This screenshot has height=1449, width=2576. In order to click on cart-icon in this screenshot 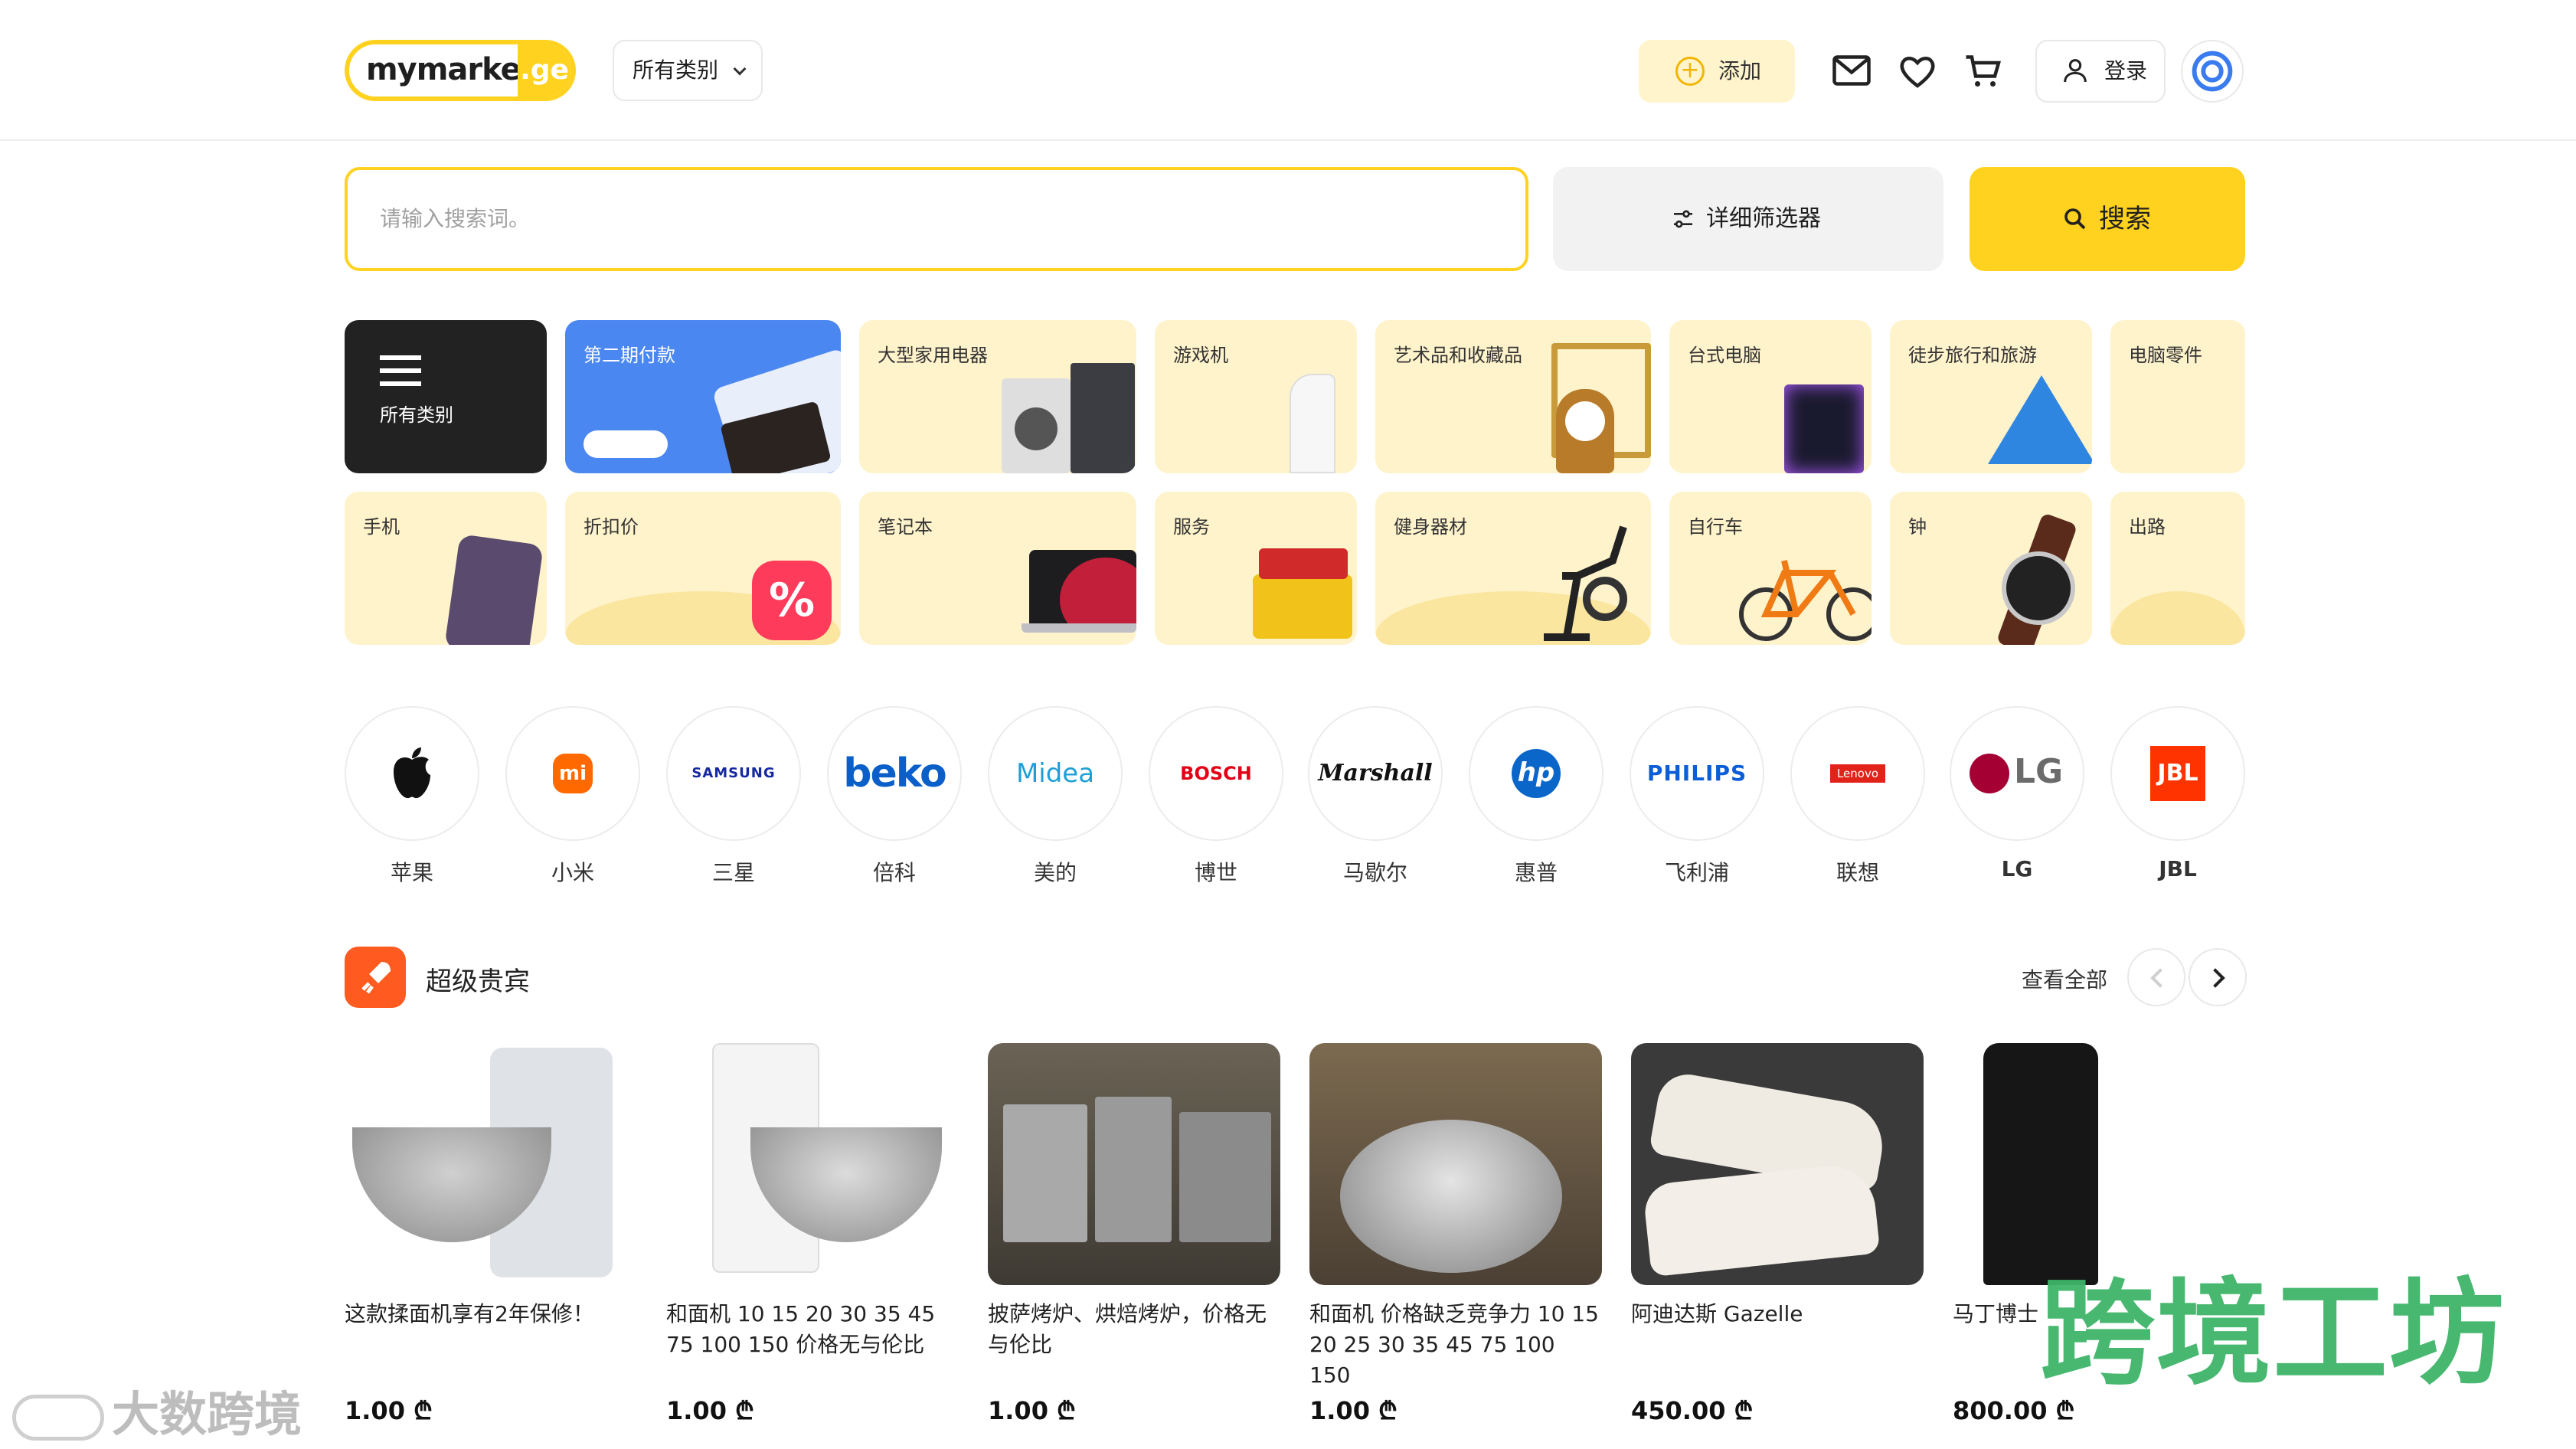, I will do `click(1983, 70)`.